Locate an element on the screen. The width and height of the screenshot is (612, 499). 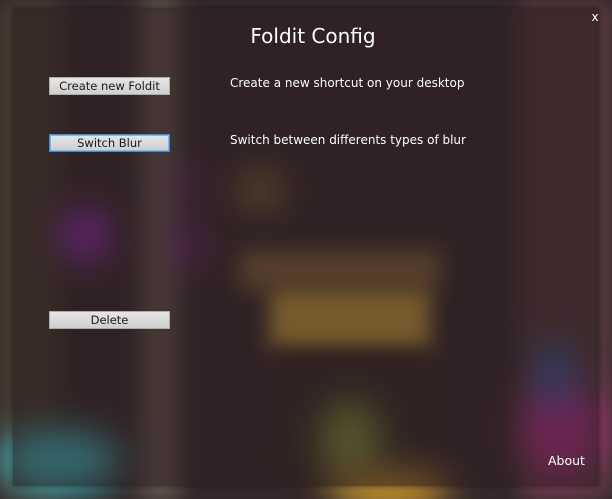
create-new-foldit-description: Create a new shortcut on your desktop is located at coordinates (347, 83).